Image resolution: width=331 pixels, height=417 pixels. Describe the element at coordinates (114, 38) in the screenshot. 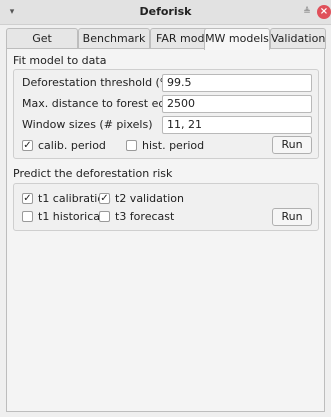

I see `tab-benchmark: Benchmark` at that location.